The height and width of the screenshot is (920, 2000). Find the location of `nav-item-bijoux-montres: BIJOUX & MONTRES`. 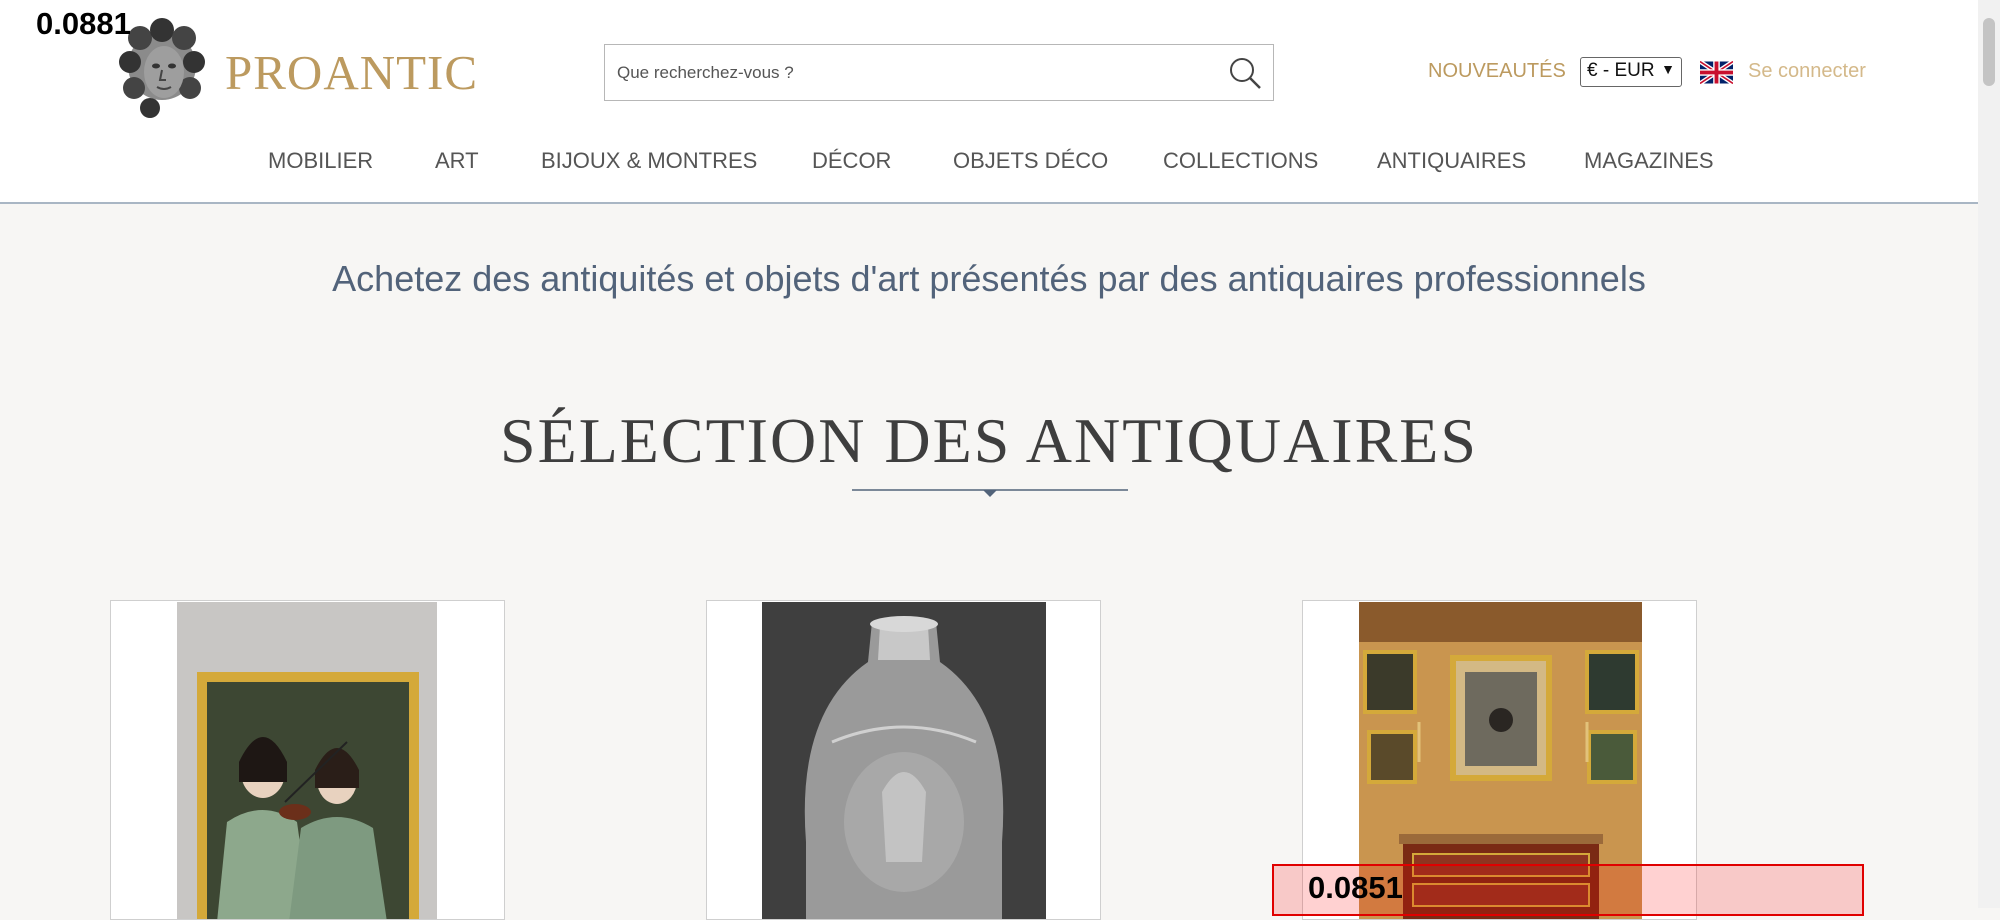

nav-item-bijoux-montres: BIJOUX & MONTRES is located at coordinates (649, 161).